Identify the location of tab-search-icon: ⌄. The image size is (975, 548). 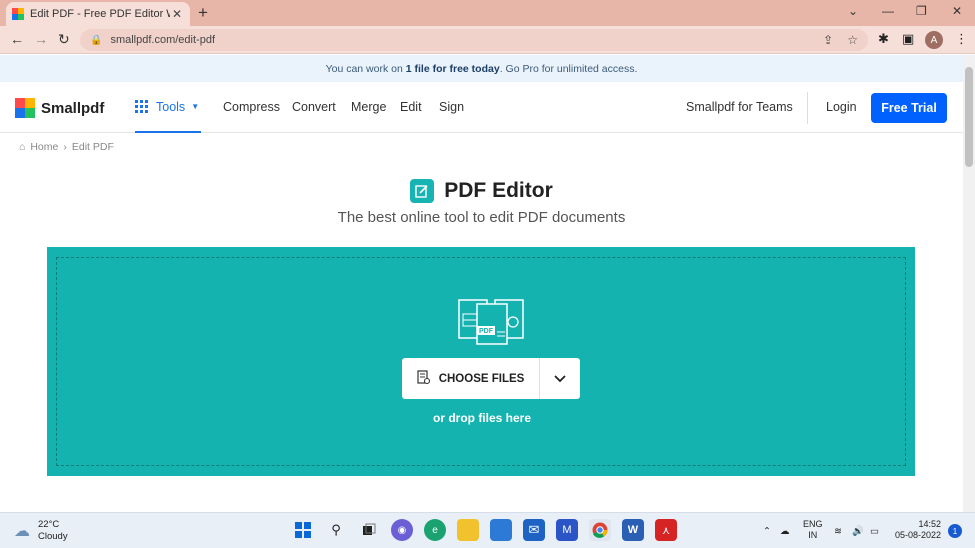
(853, 11).